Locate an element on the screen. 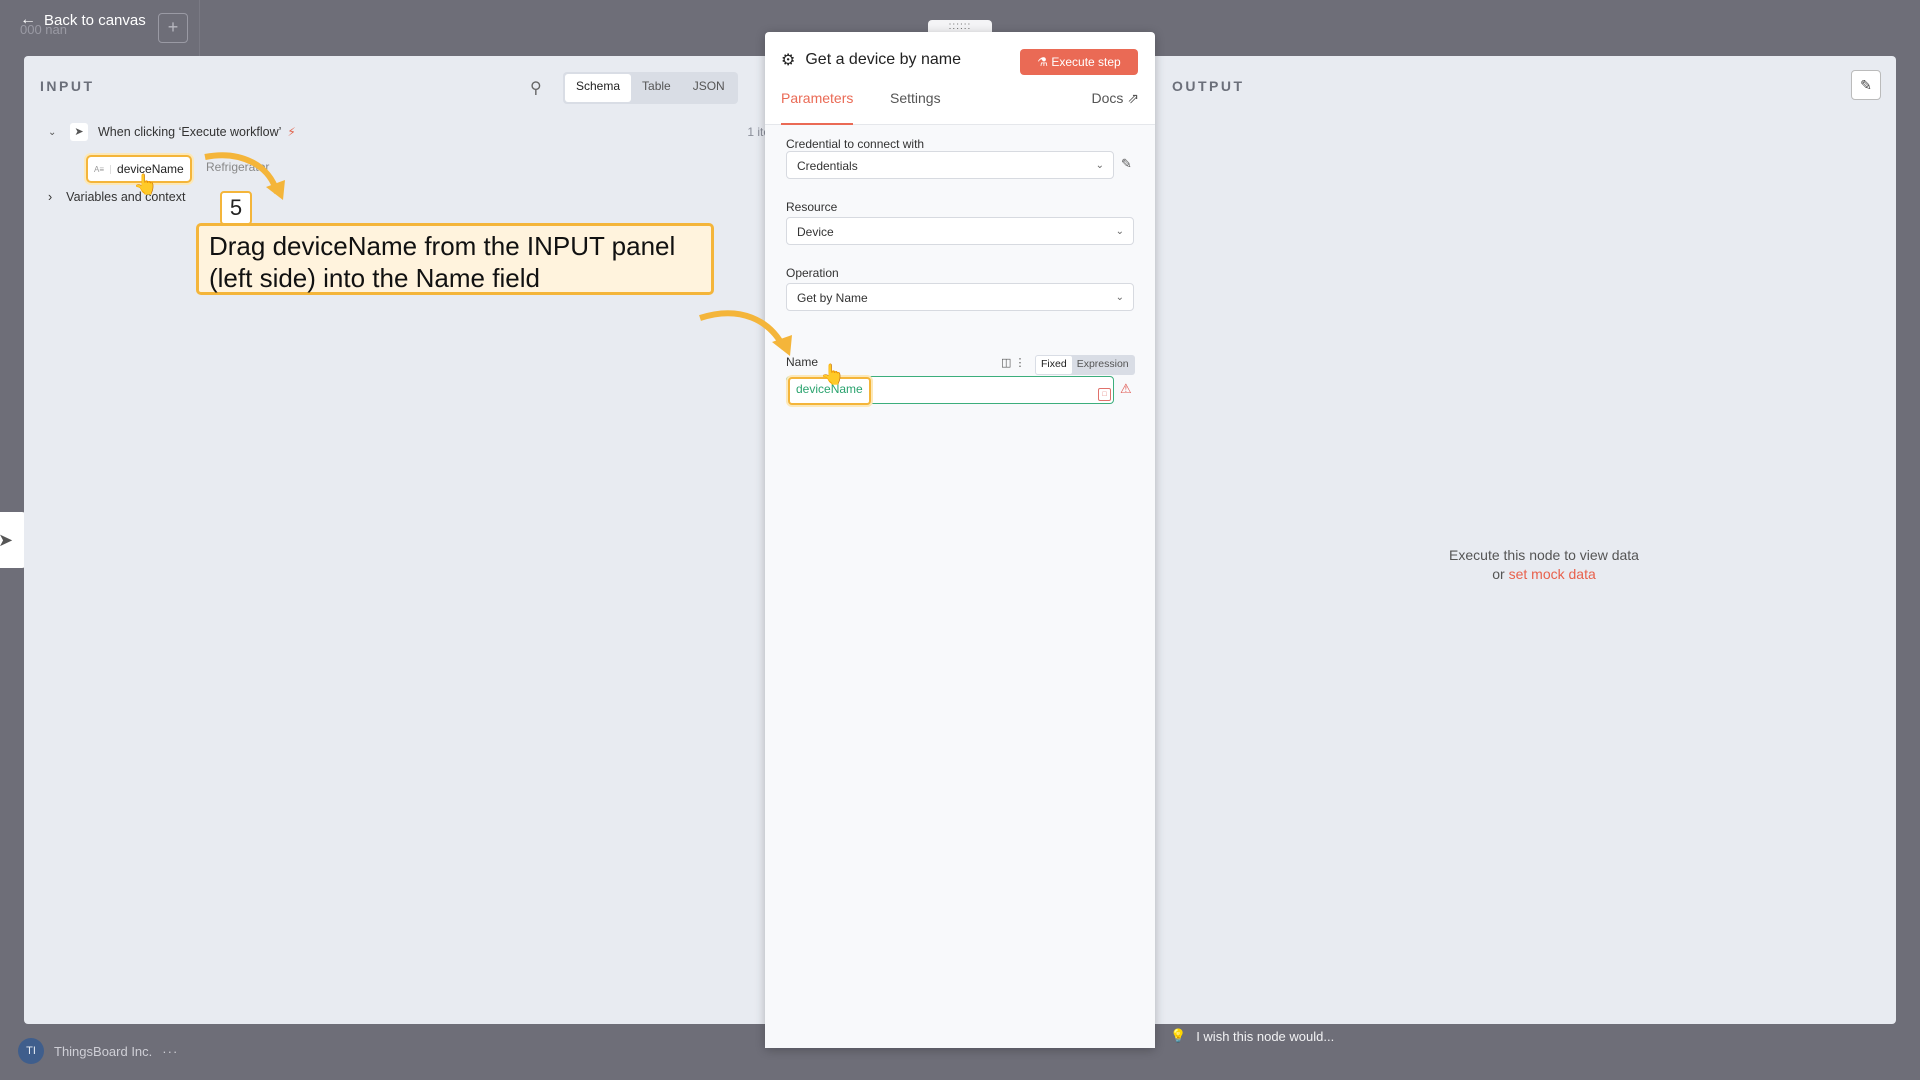 This screenshot has height=1080, width=1920. arrow-to-field is located at coordinates (242, 173).